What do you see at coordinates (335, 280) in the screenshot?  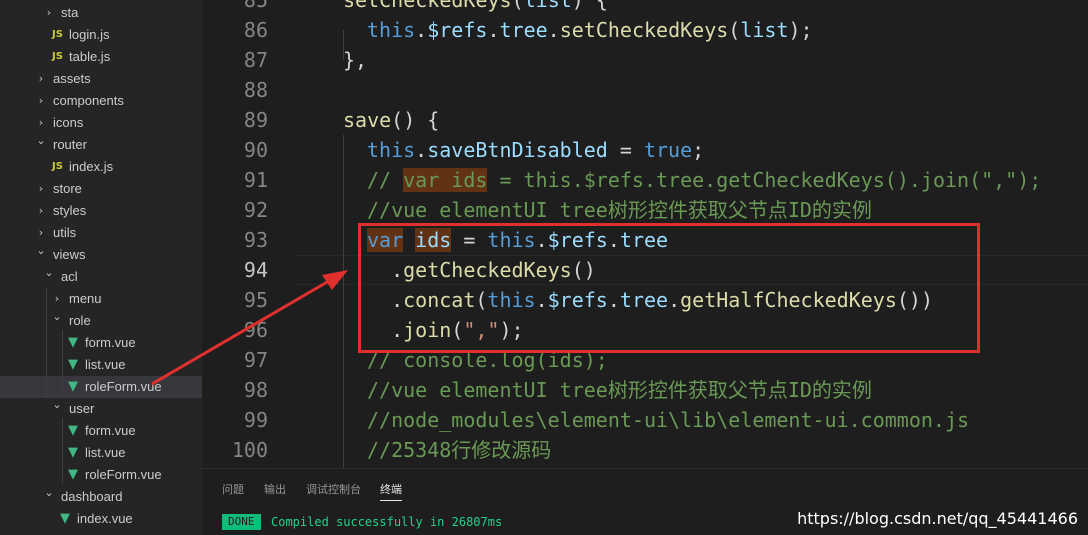 I see `arrow-head` at bounding box center [335, 280].